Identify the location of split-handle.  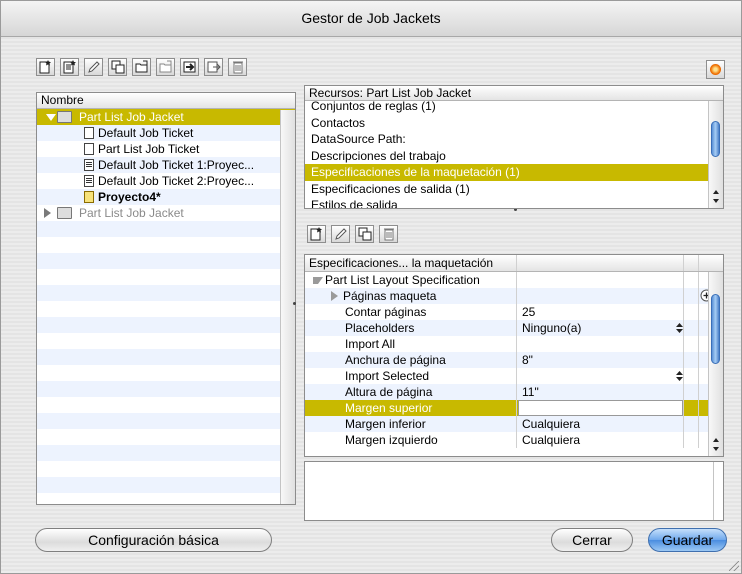
(294, 303).